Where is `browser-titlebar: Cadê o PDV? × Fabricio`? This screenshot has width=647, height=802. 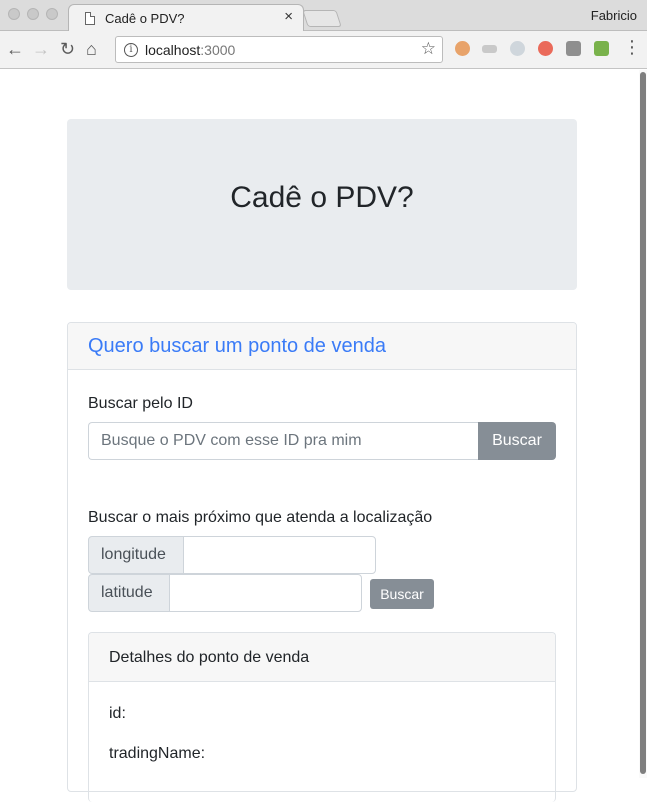 browser-titlebar: Cadê o PDV? × Fabricio is located at coordinates (323, 16).